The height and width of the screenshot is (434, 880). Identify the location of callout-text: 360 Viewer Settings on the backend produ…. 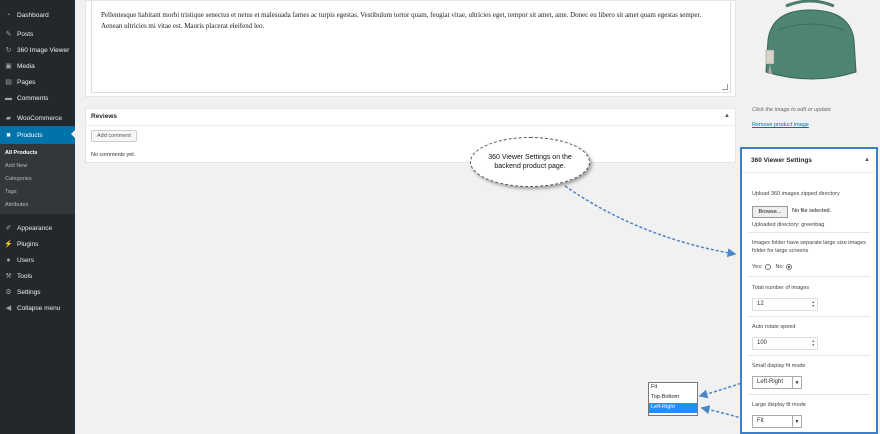
(530, 162).